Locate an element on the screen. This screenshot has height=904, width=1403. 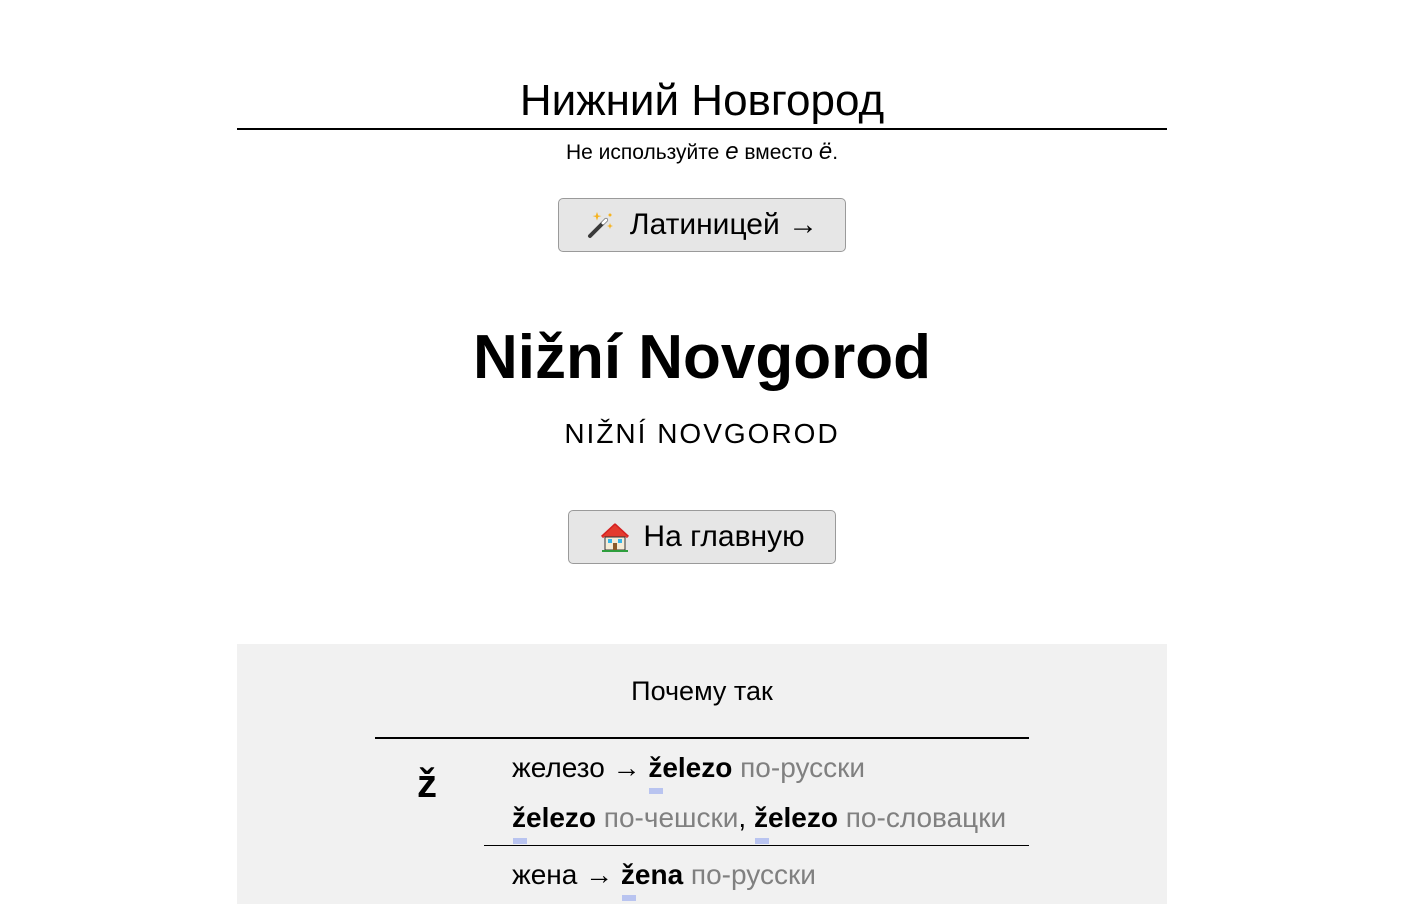
hint-e: е is located at coordinates (732, 151).